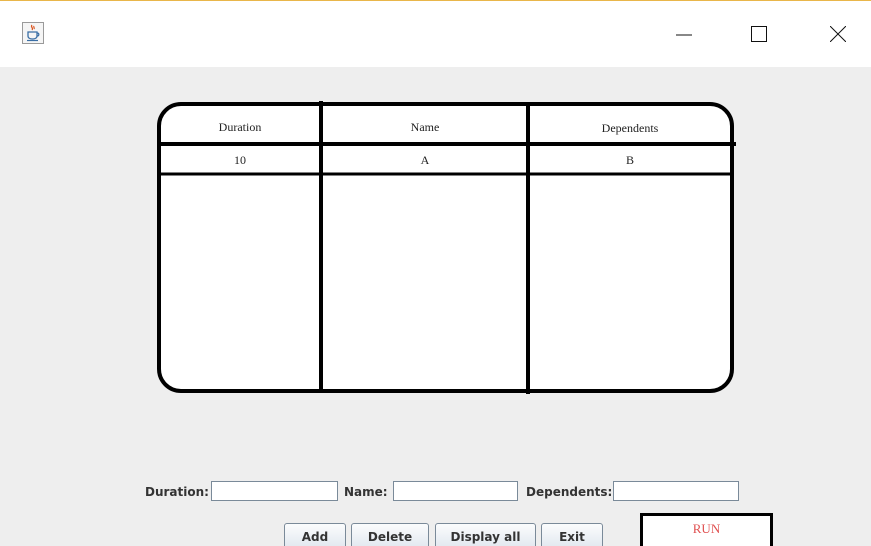  Describe the element at coordinates (425, 127) in the screenshot. I see `column-header-name: Name` at that location.